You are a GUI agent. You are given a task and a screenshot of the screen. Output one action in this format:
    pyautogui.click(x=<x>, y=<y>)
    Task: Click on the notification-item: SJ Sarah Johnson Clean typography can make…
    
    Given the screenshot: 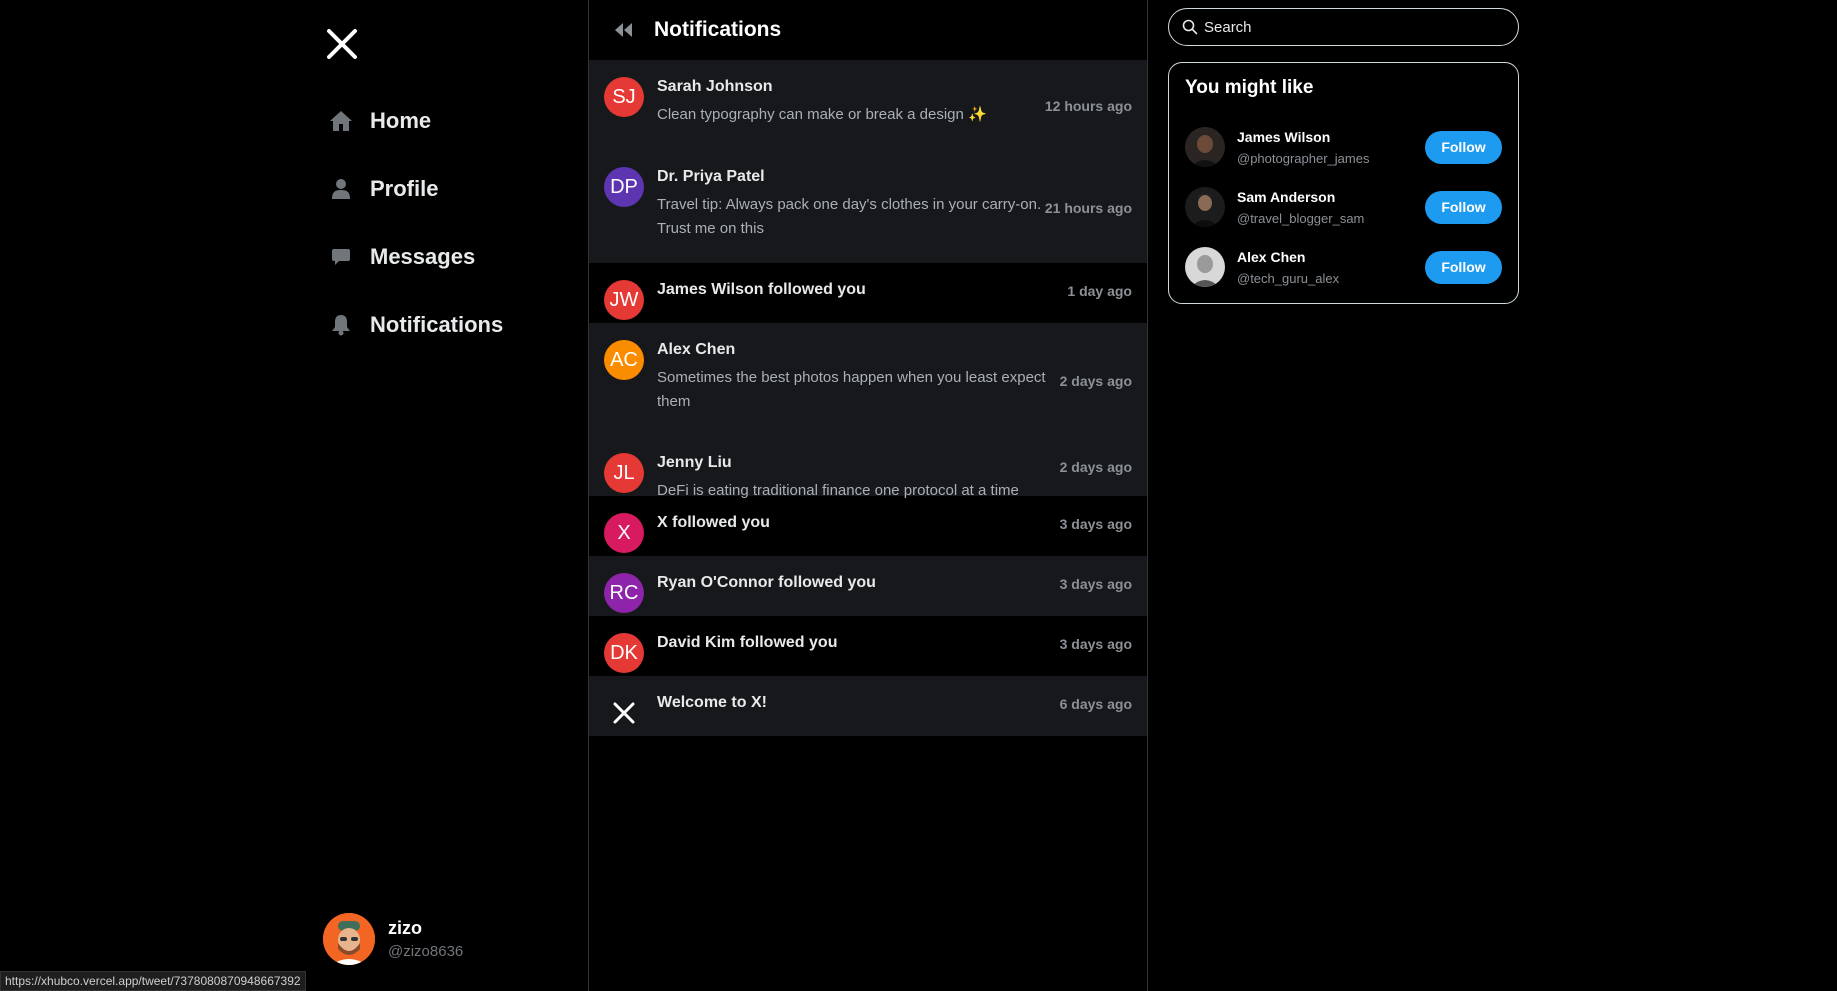 What is the action you would take?
    pyautogui.click(x=868, y=105)
    